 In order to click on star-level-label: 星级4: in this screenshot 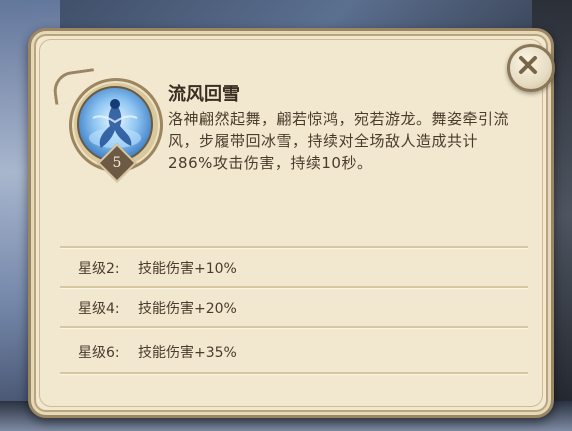, I will do `click(99, 309)`.